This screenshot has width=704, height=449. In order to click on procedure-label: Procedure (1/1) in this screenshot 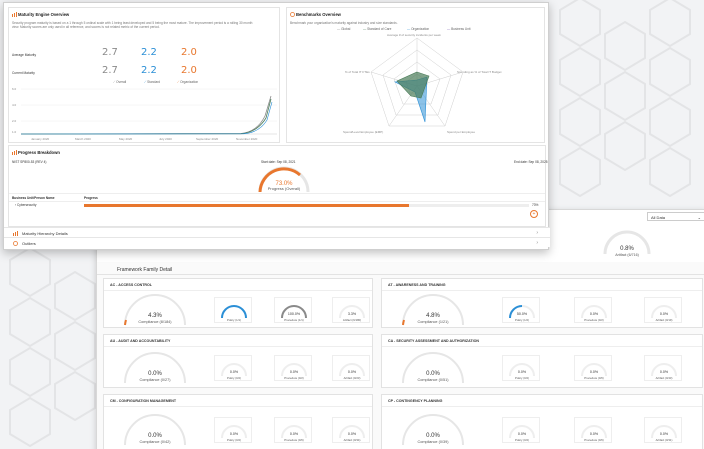, I will do `click(294, 320)`.